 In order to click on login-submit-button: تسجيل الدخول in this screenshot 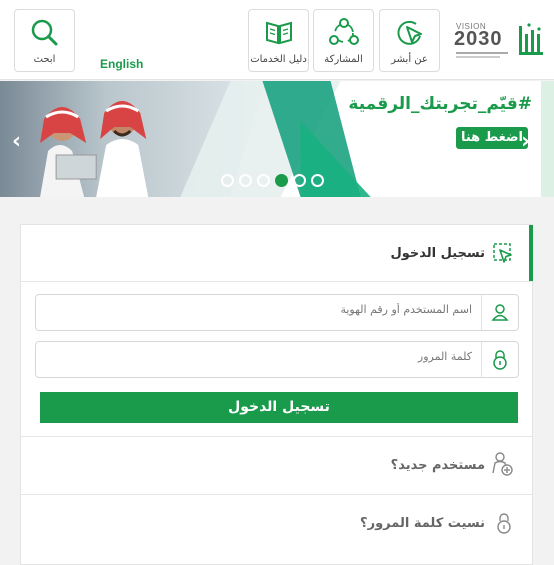, I will do `click(279, 407)`.